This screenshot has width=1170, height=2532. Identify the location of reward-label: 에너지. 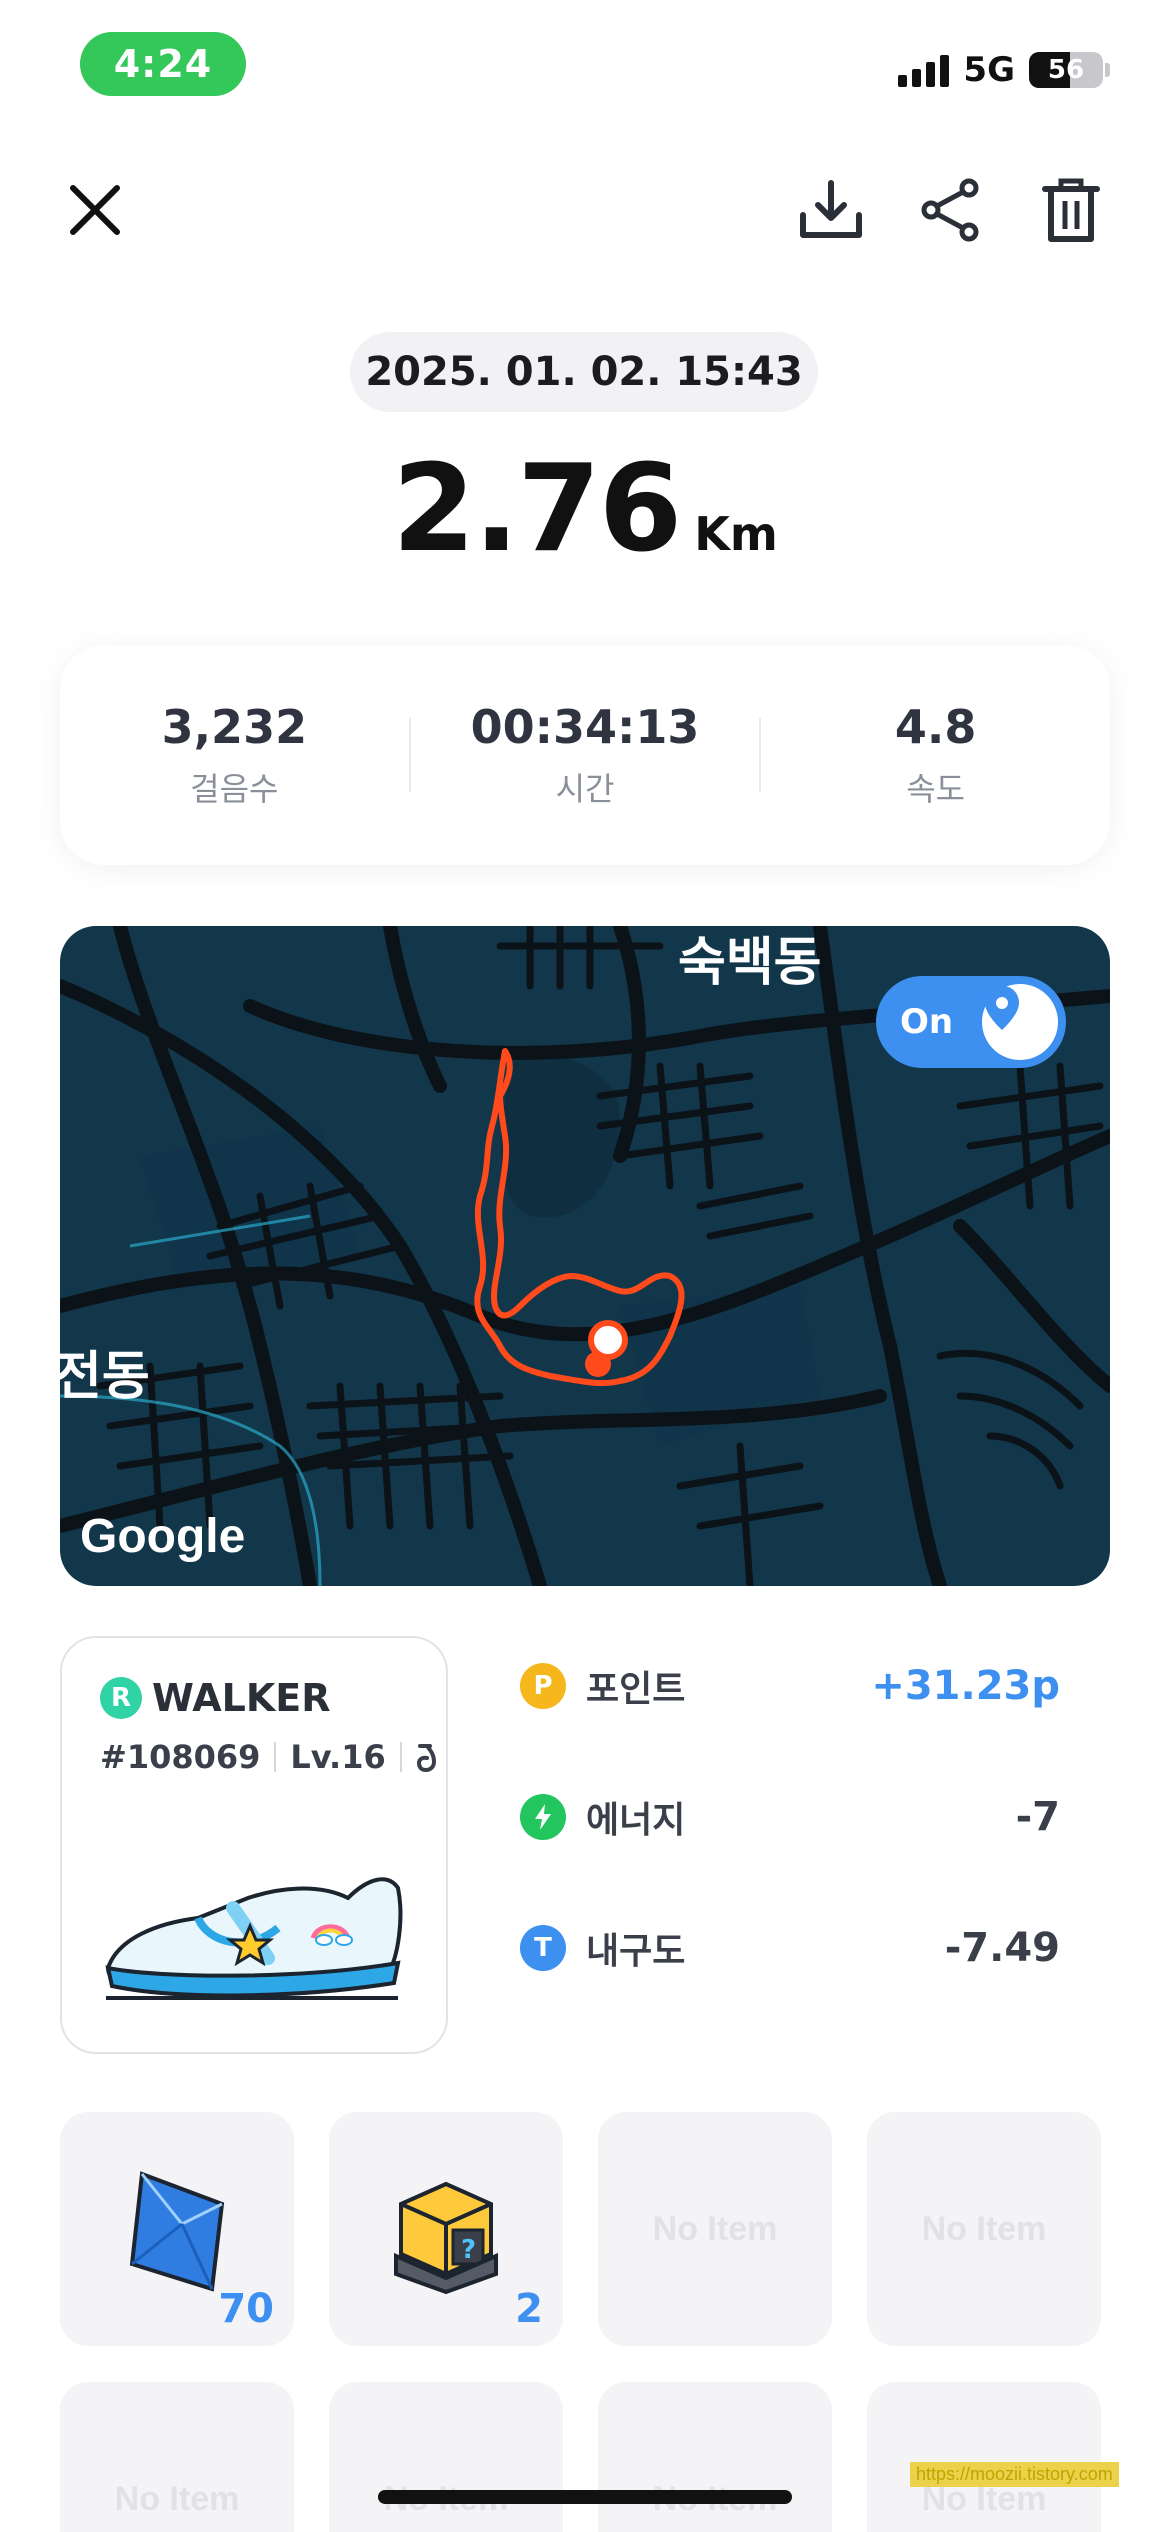
(636, 1820).